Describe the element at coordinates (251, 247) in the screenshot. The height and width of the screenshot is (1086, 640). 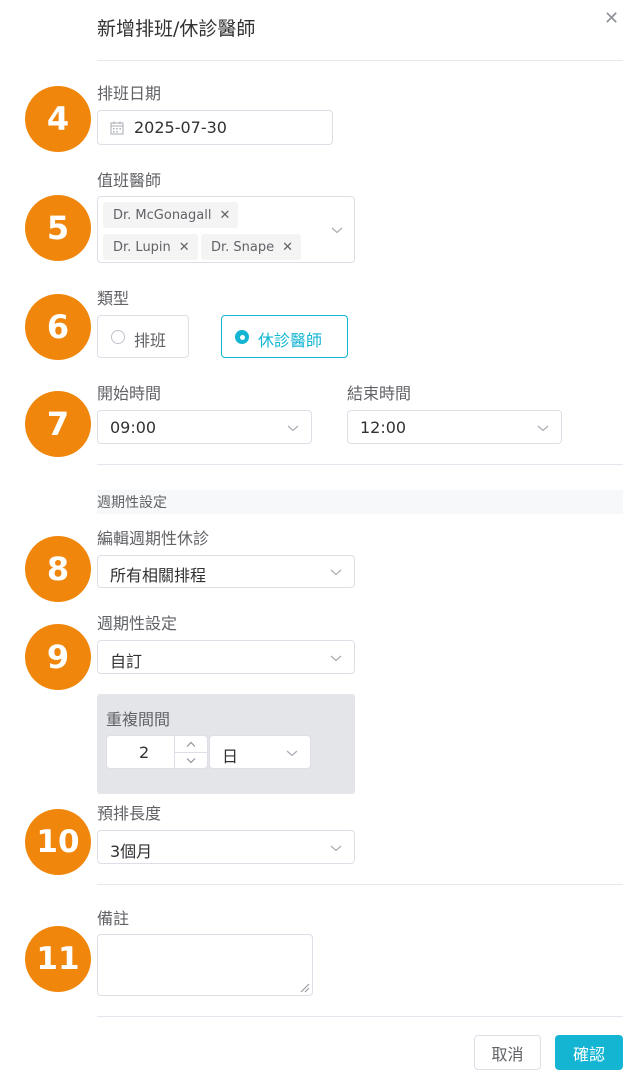
I see `doctor-tag: Dr. Snape ✕` at that location.